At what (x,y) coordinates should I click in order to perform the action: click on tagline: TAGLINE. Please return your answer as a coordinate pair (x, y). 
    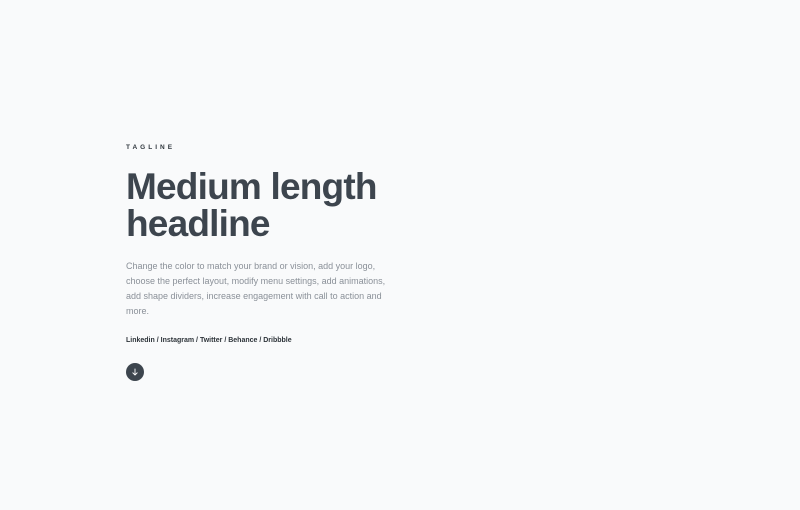
    Looking at the image, I should click on (151, 147).